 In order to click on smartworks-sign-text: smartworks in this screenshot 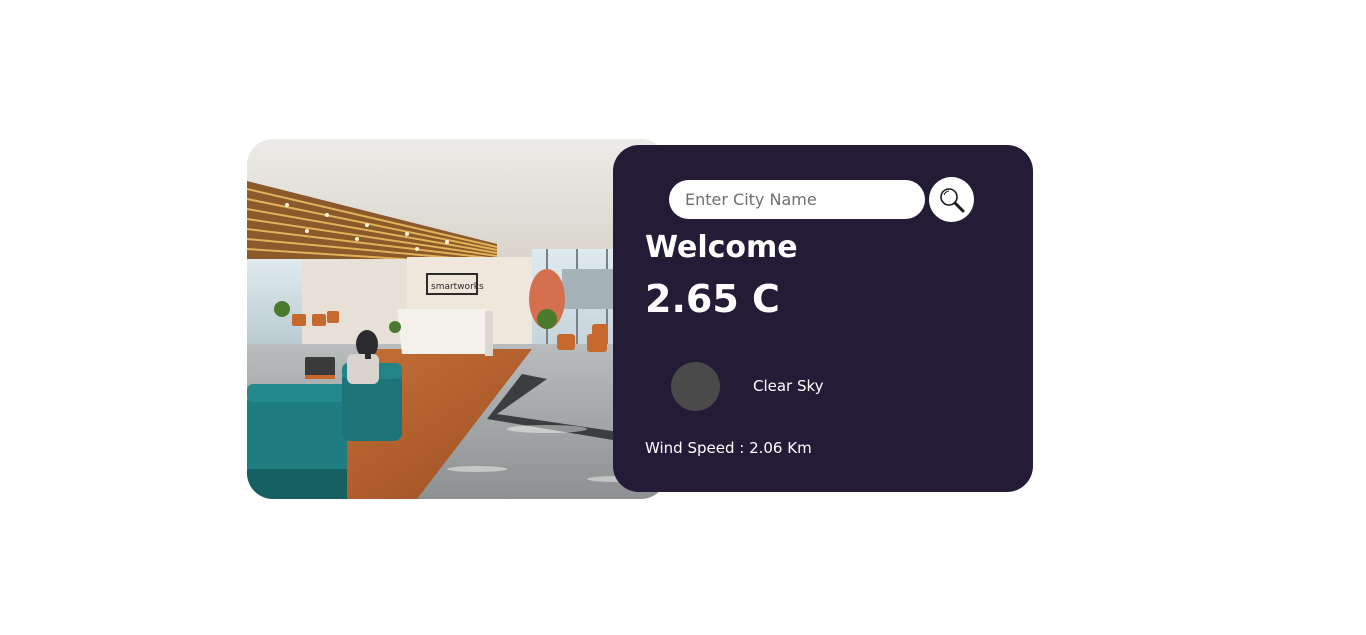, I will do `click(457, 287)`.